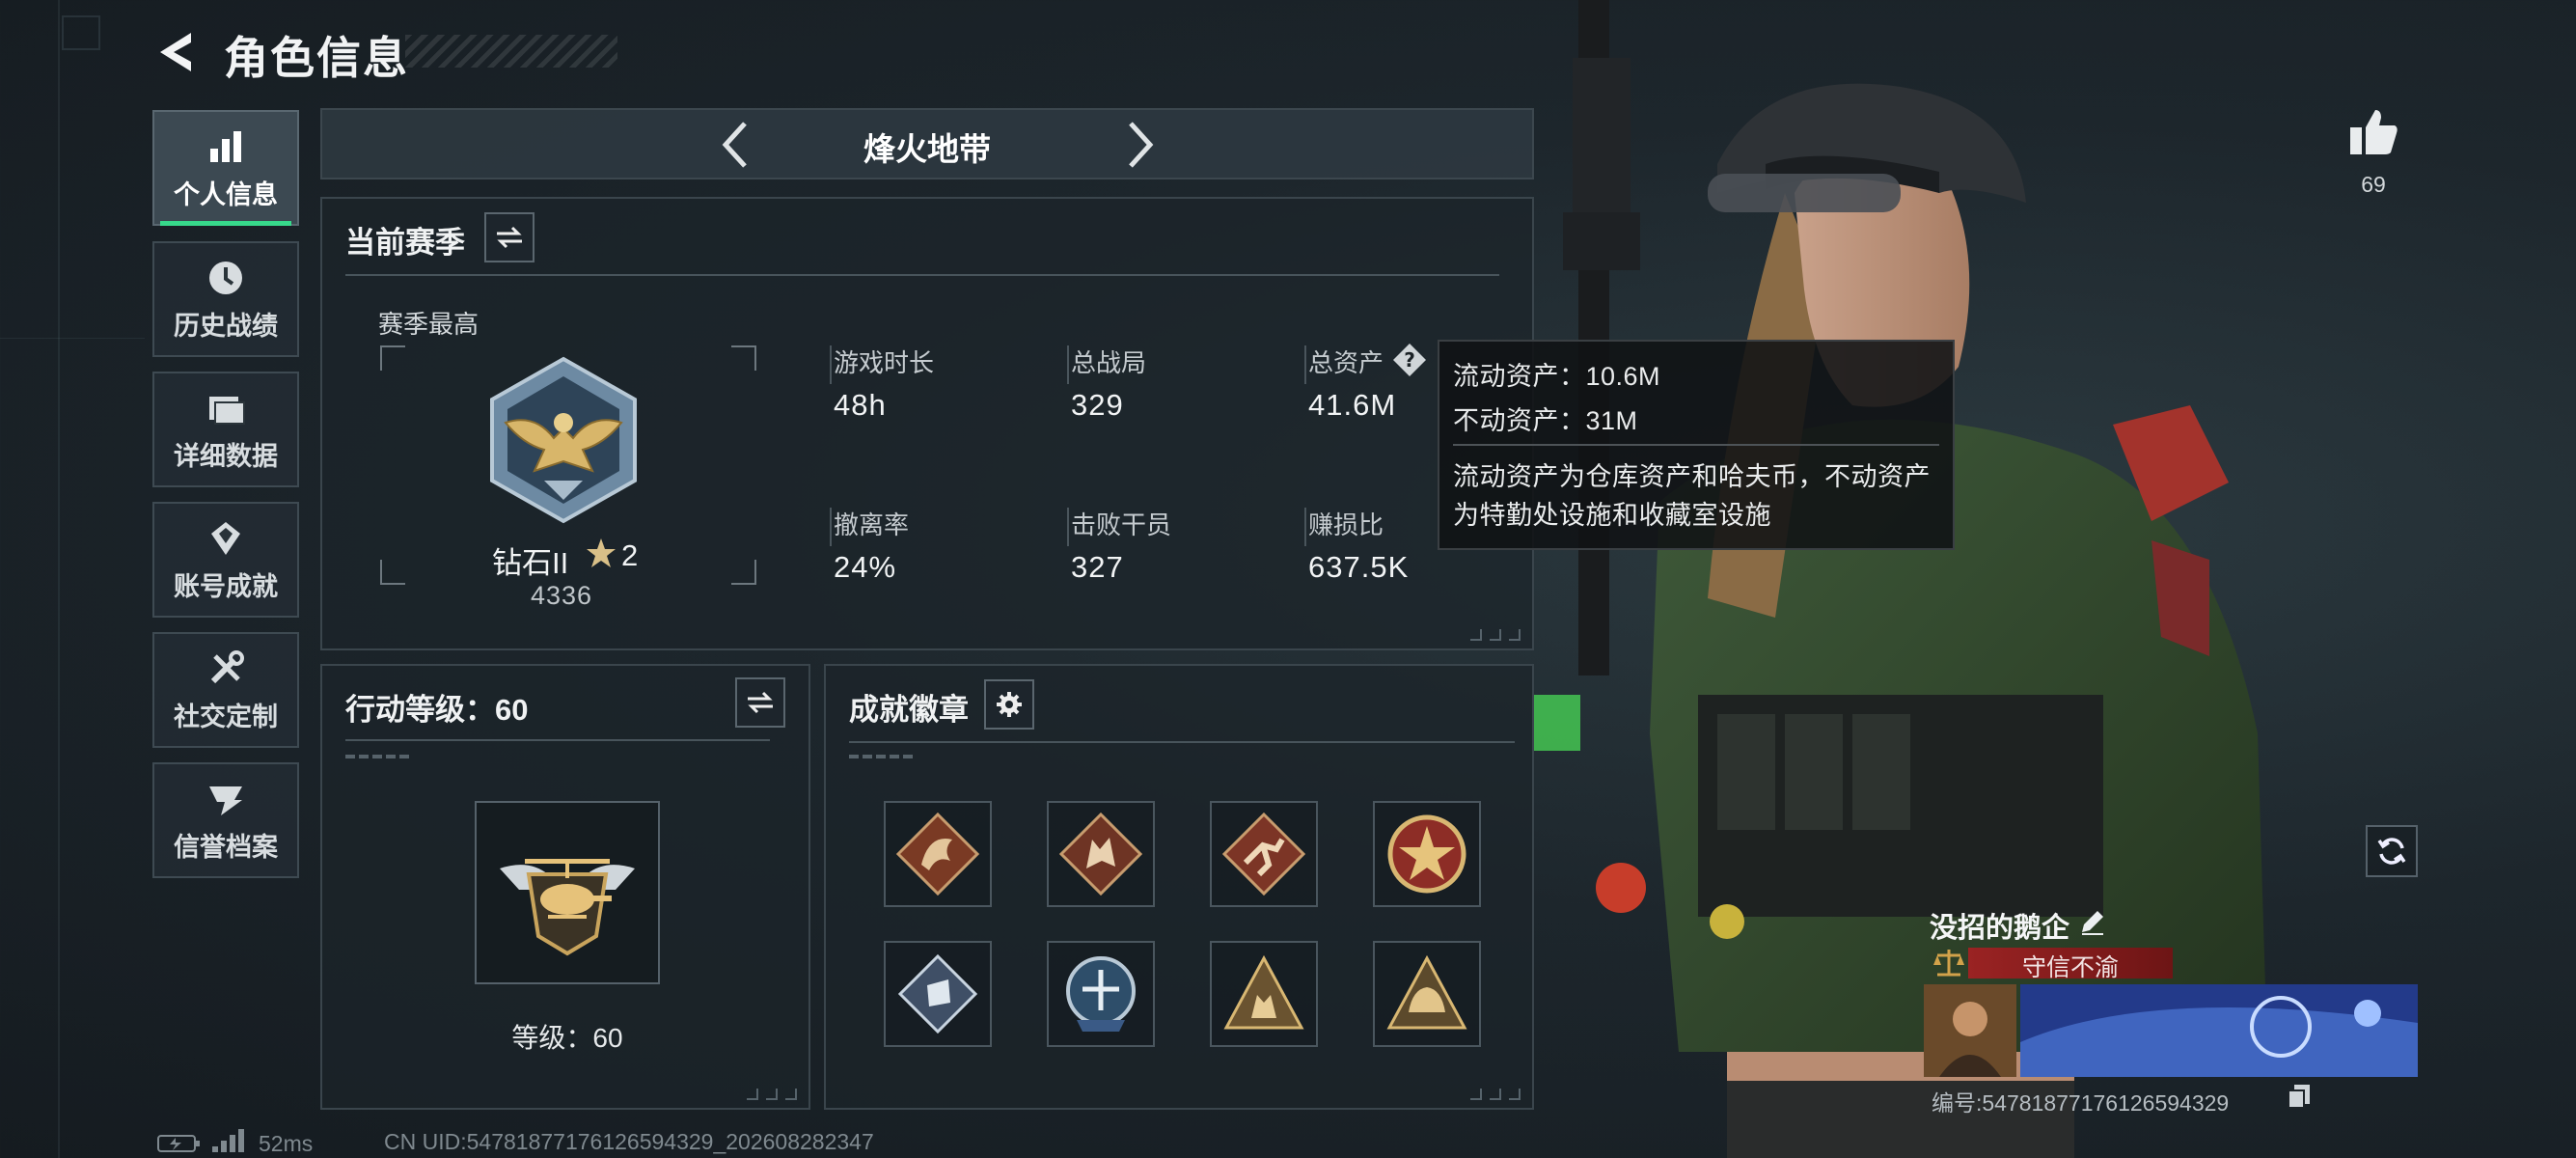  What do you see at coordinates (2000, 928) in the screenshot?
I see `player-name: 没招的鹅企` at bounding box center [2000, 928].